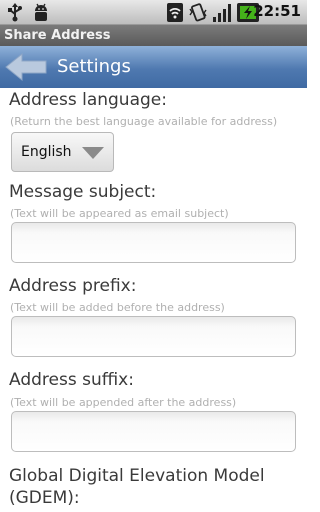 Image resolution: width=320 pixels, height=512 pixels. What do you see at coordinates (175, 12) in the screenshot?
I see `wifi-icon` at bounding box center [175, 12].